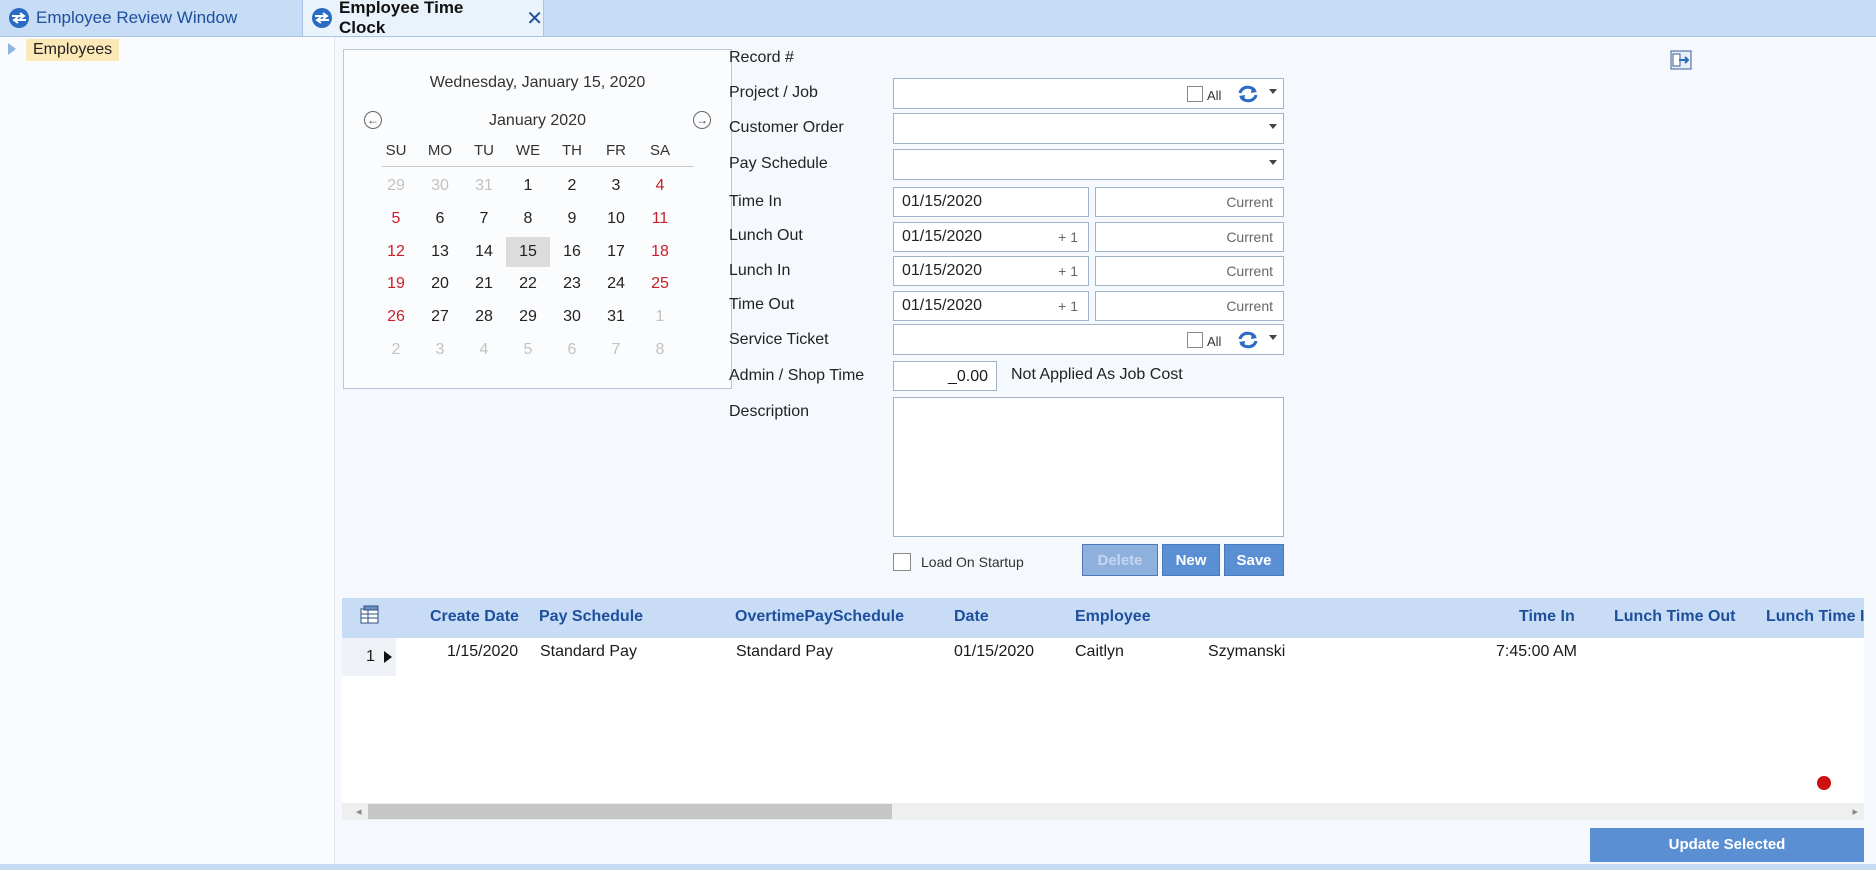  What do you see at coordinates (396, 284) in the screenshot?
I see `calendar-day: 19` at bounding box center [396, 284].